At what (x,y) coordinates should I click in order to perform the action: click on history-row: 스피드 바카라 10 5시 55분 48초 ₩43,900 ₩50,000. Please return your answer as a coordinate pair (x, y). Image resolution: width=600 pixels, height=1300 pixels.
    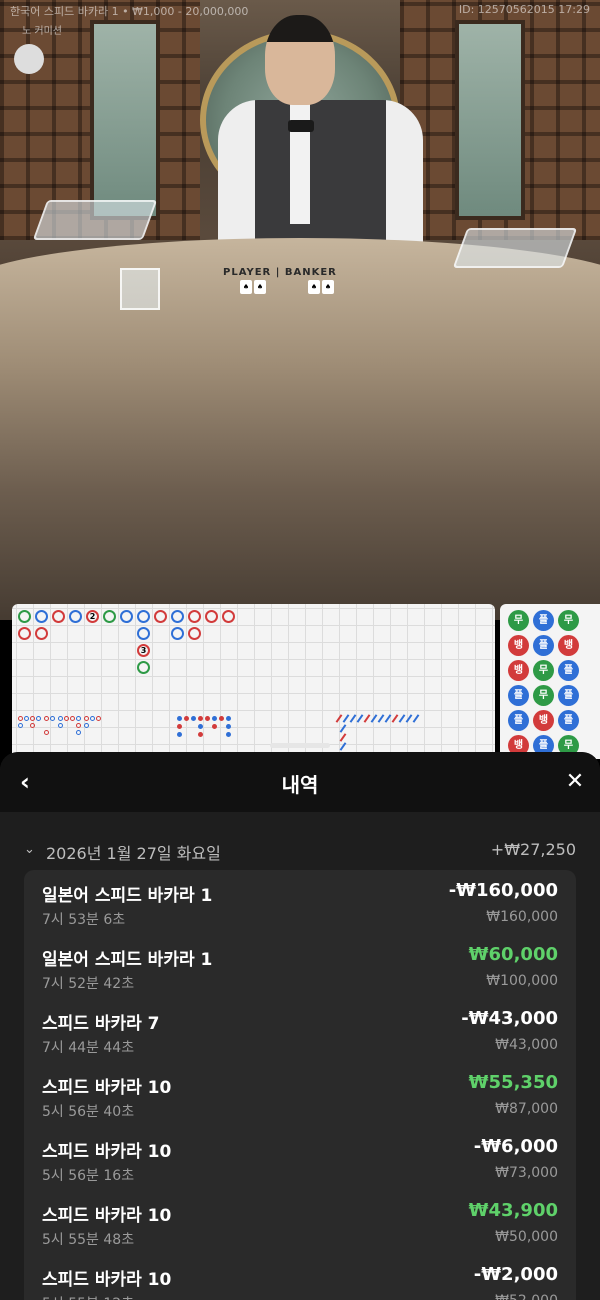
    Looking at the image, I should click on (300, 1226).